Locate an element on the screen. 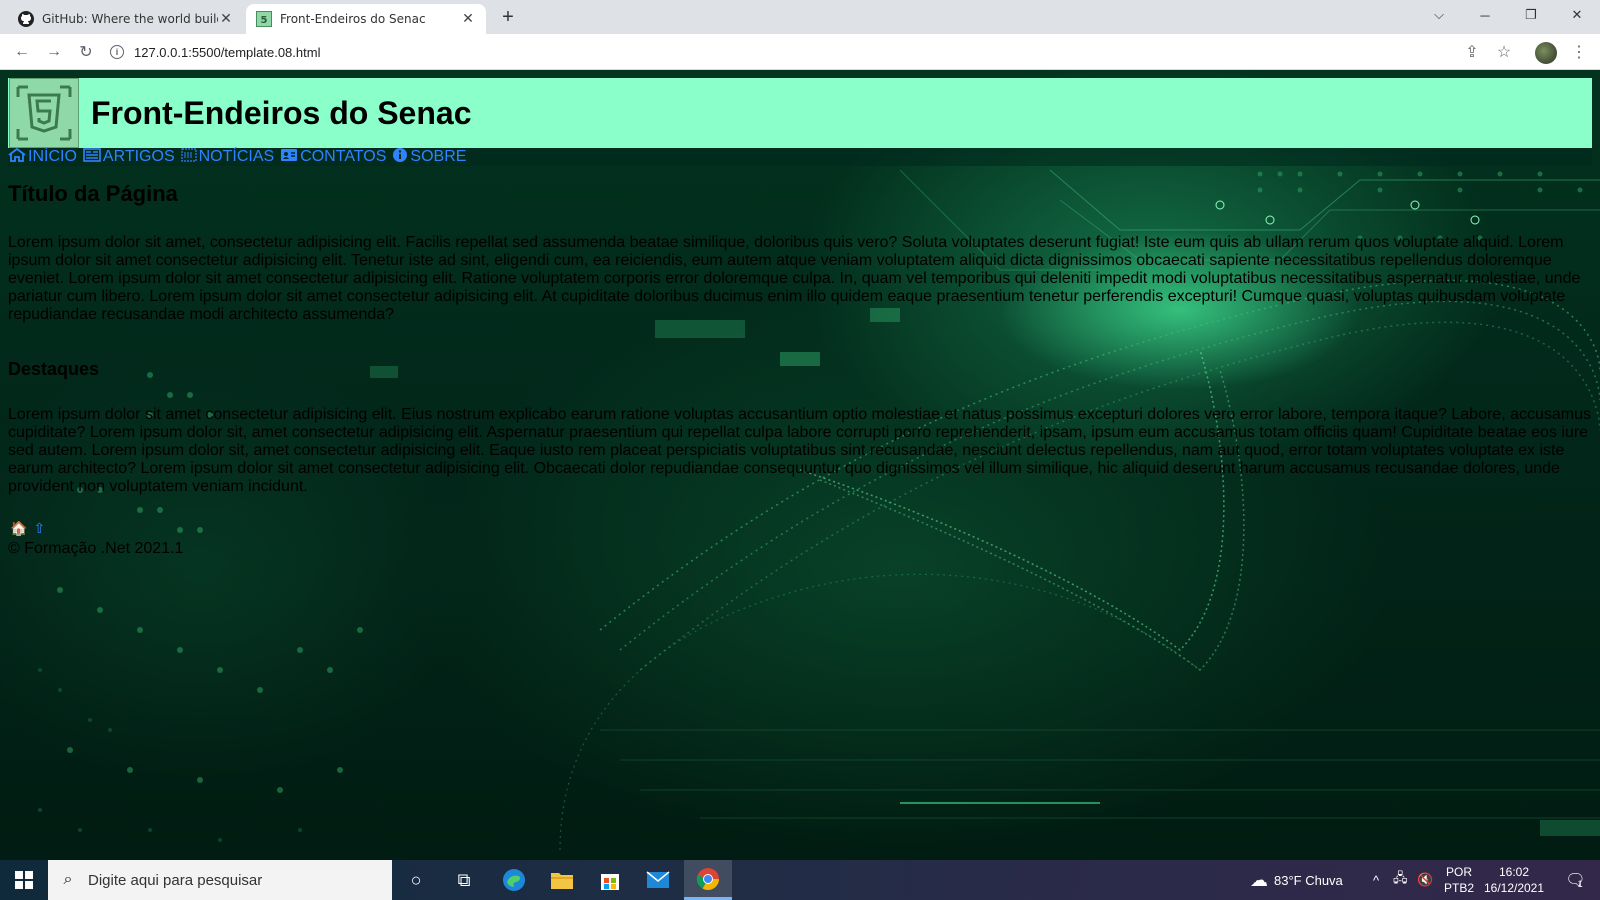  site-info-icon: i is located at coordinates (117, 52).